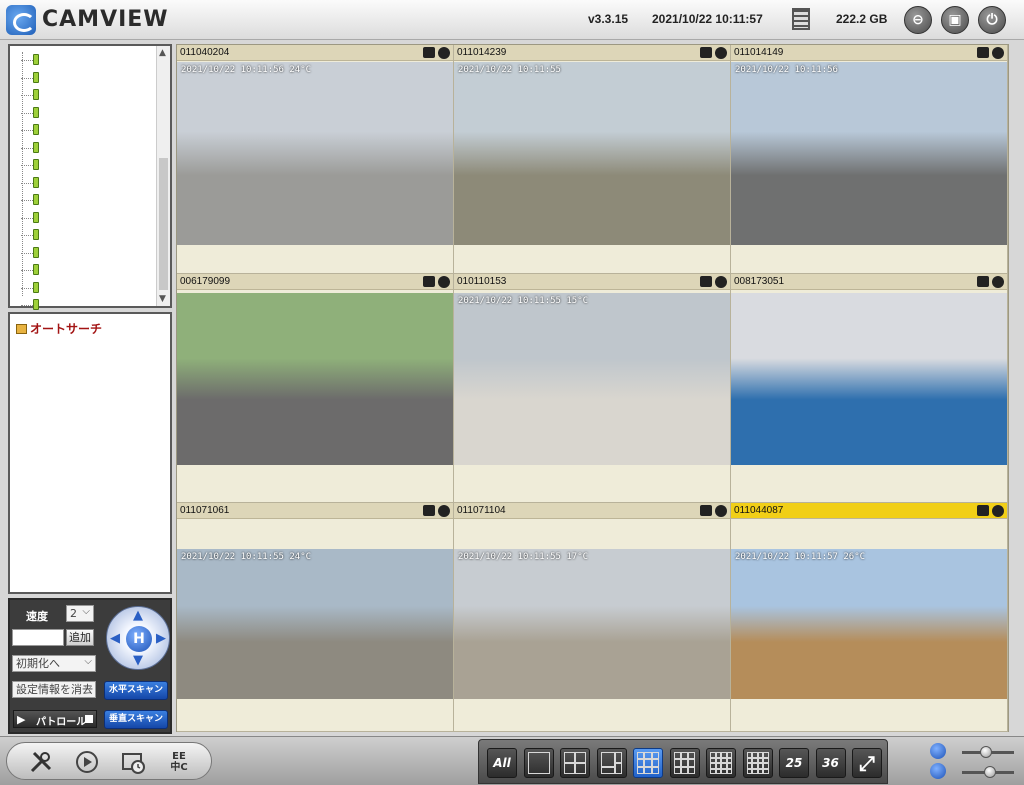  I want to click on layout-1x1-button, so click(538, 763).